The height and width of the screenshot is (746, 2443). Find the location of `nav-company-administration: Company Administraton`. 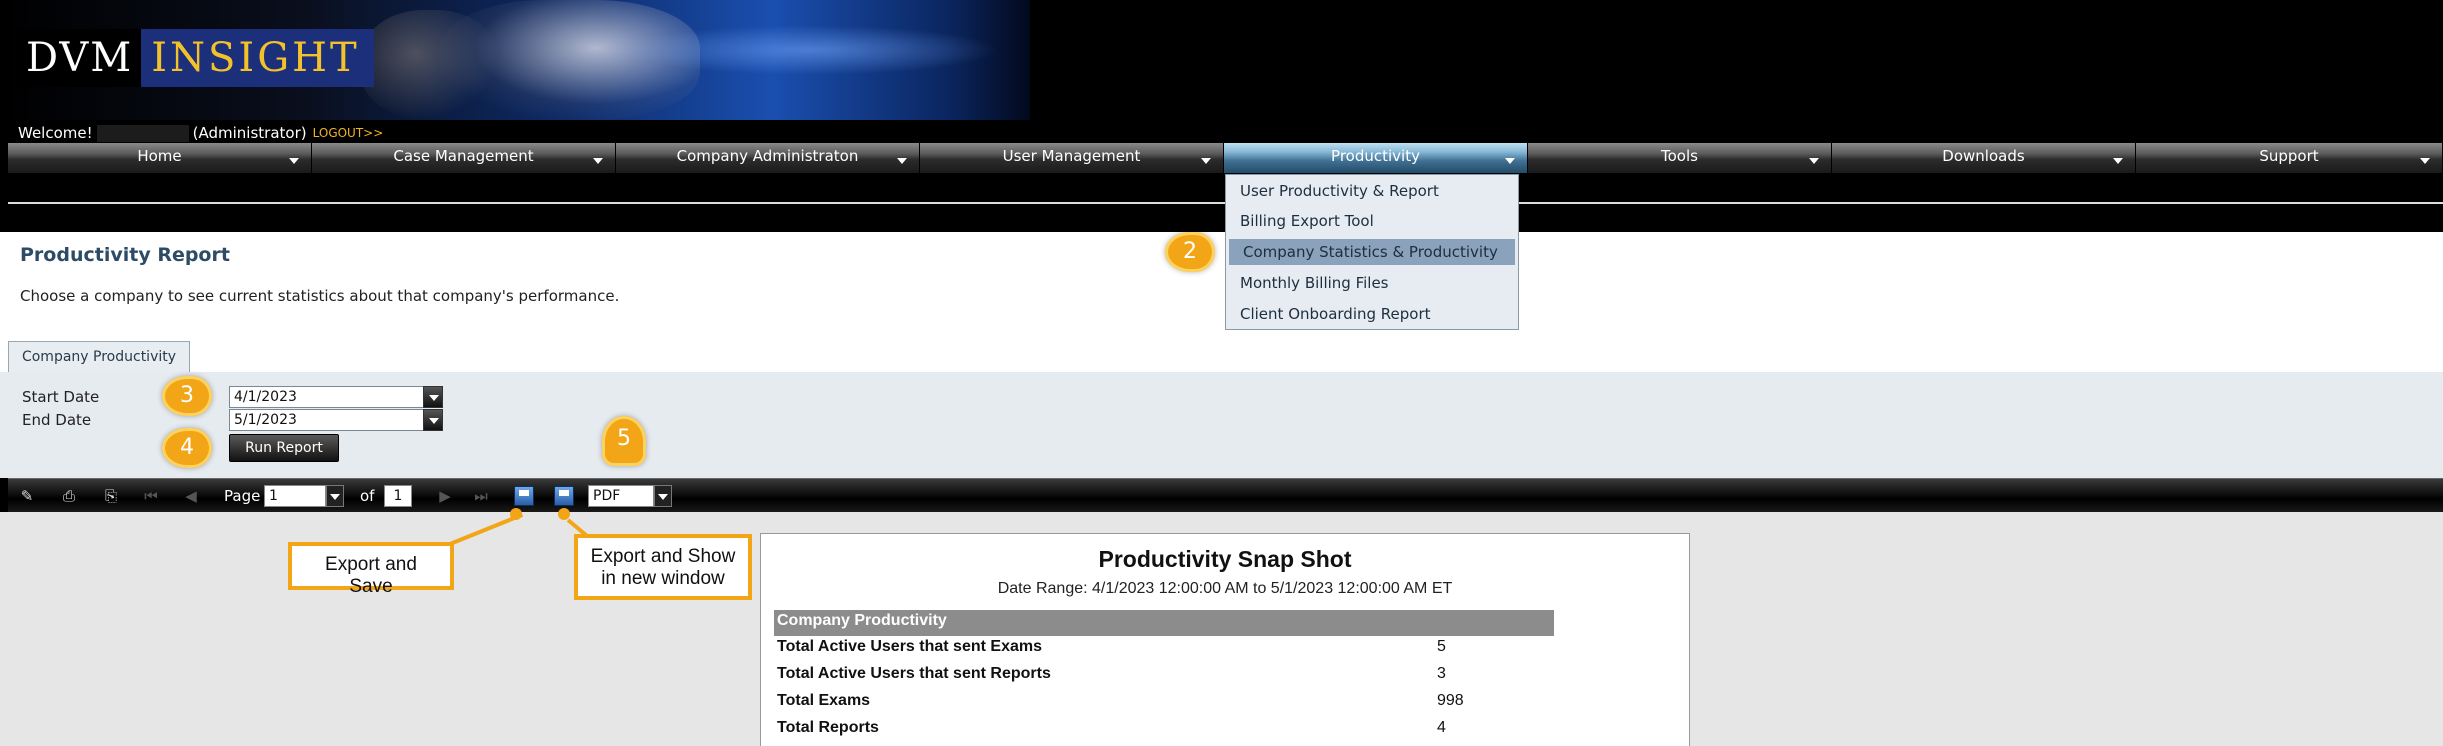

nav-company-administration: Company Administraton is located at coordinates (768, 158).